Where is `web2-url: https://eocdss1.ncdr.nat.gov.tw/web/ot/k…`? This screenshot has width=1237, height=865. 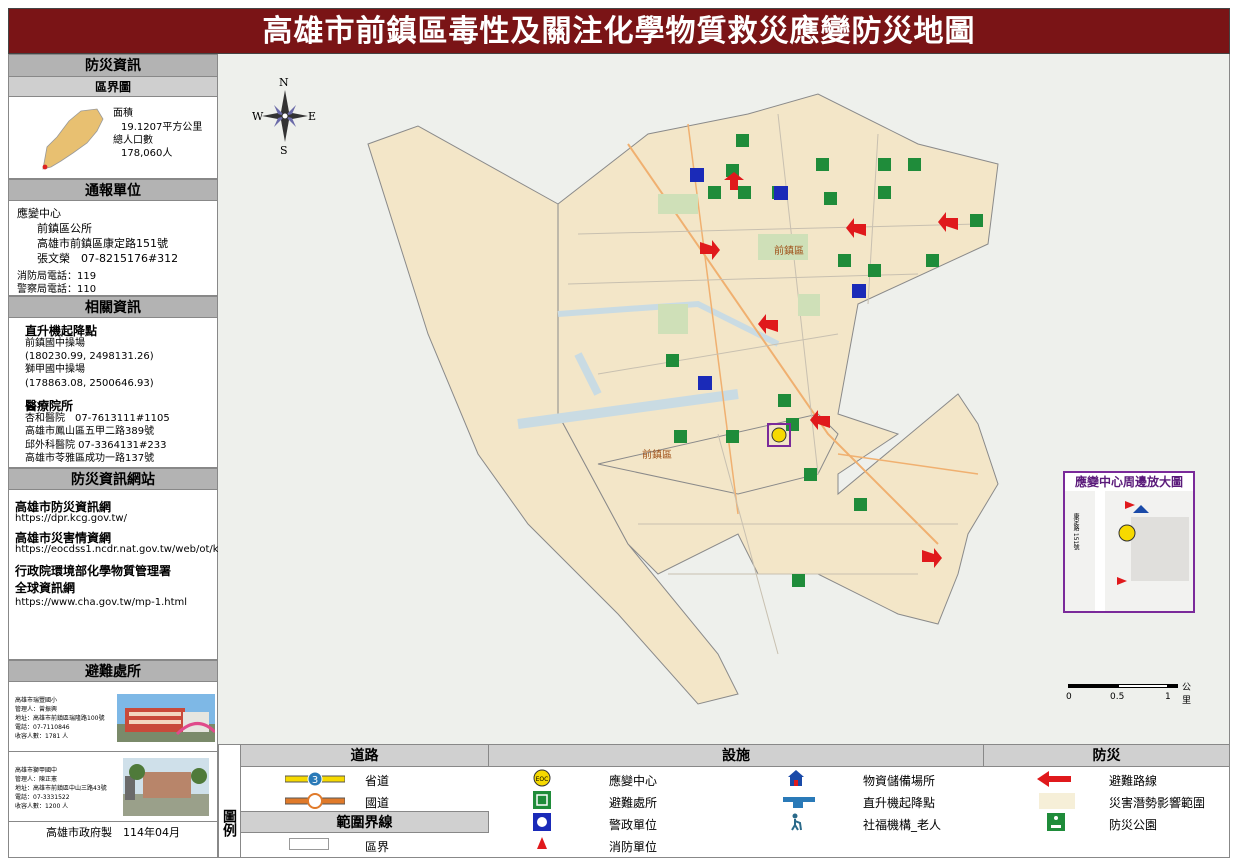
web2-url: https://eocdss1.ncdr.nat.gov.tw/web/ot/k… is located at coordinates (120, 549).